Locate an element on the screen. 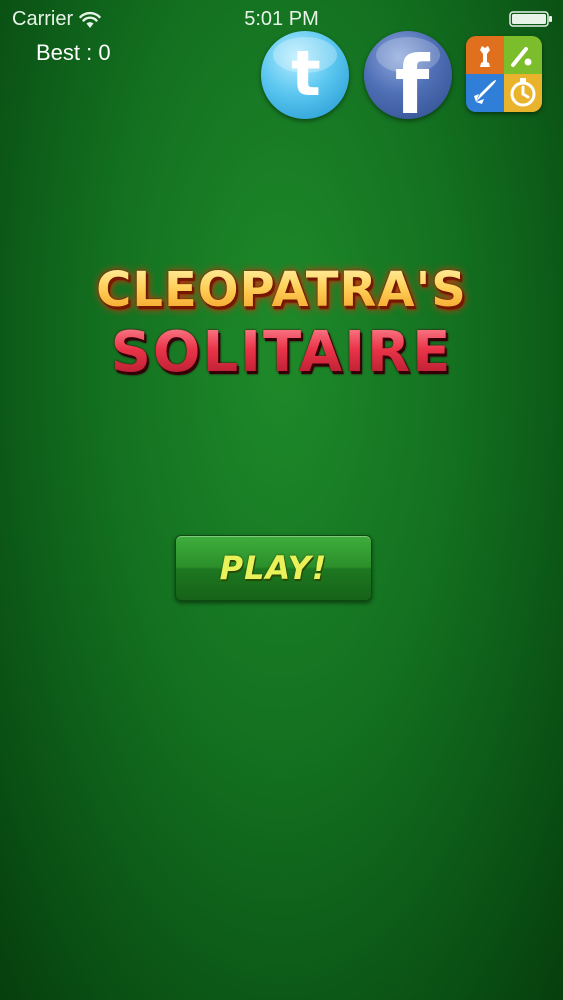  battery-icon is located at coordinates (530, 19).